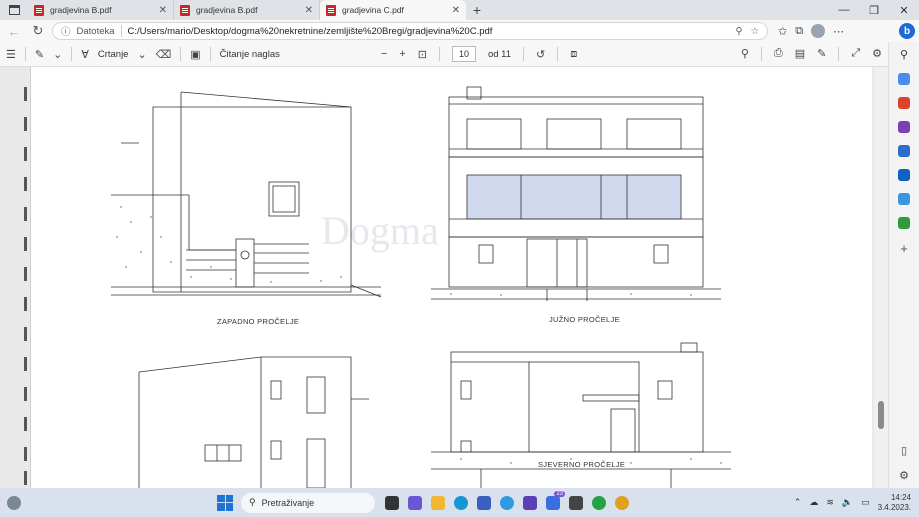 The width and height of the screenshot is (919, 517). What do you see at coordinates (463, 54) in the screenshot?
I see `page-number-input: 10` at bounding box center [463, 54].